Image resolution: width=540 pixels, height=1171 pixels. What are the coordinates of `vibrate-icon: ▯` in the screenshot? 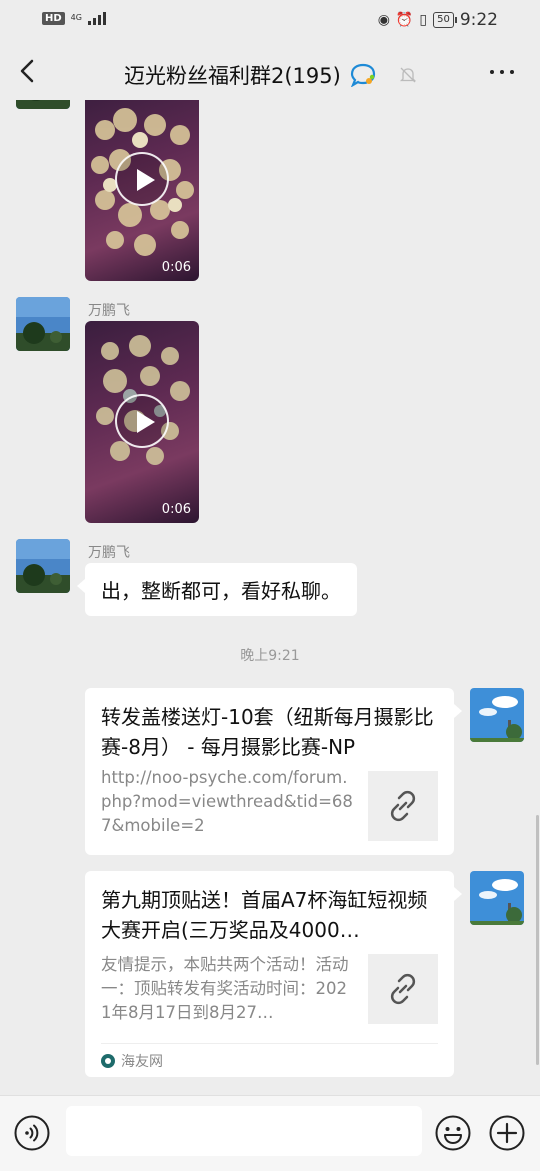 It's located at (423, 20).